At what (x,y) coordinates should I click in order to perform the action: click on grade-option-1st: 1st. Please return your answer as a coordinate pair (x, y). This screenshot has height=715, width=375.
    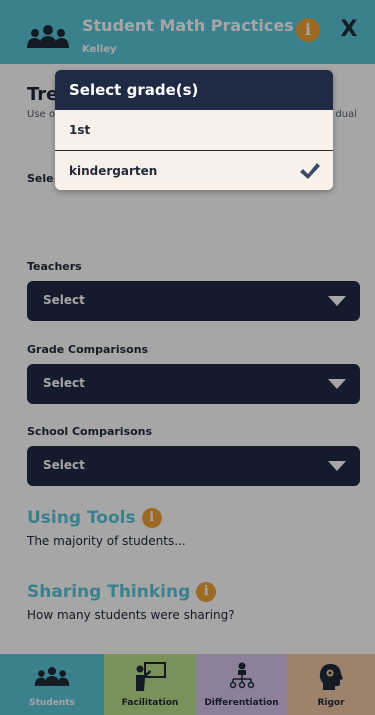
    Looking at the image, I should click on (194, 130).